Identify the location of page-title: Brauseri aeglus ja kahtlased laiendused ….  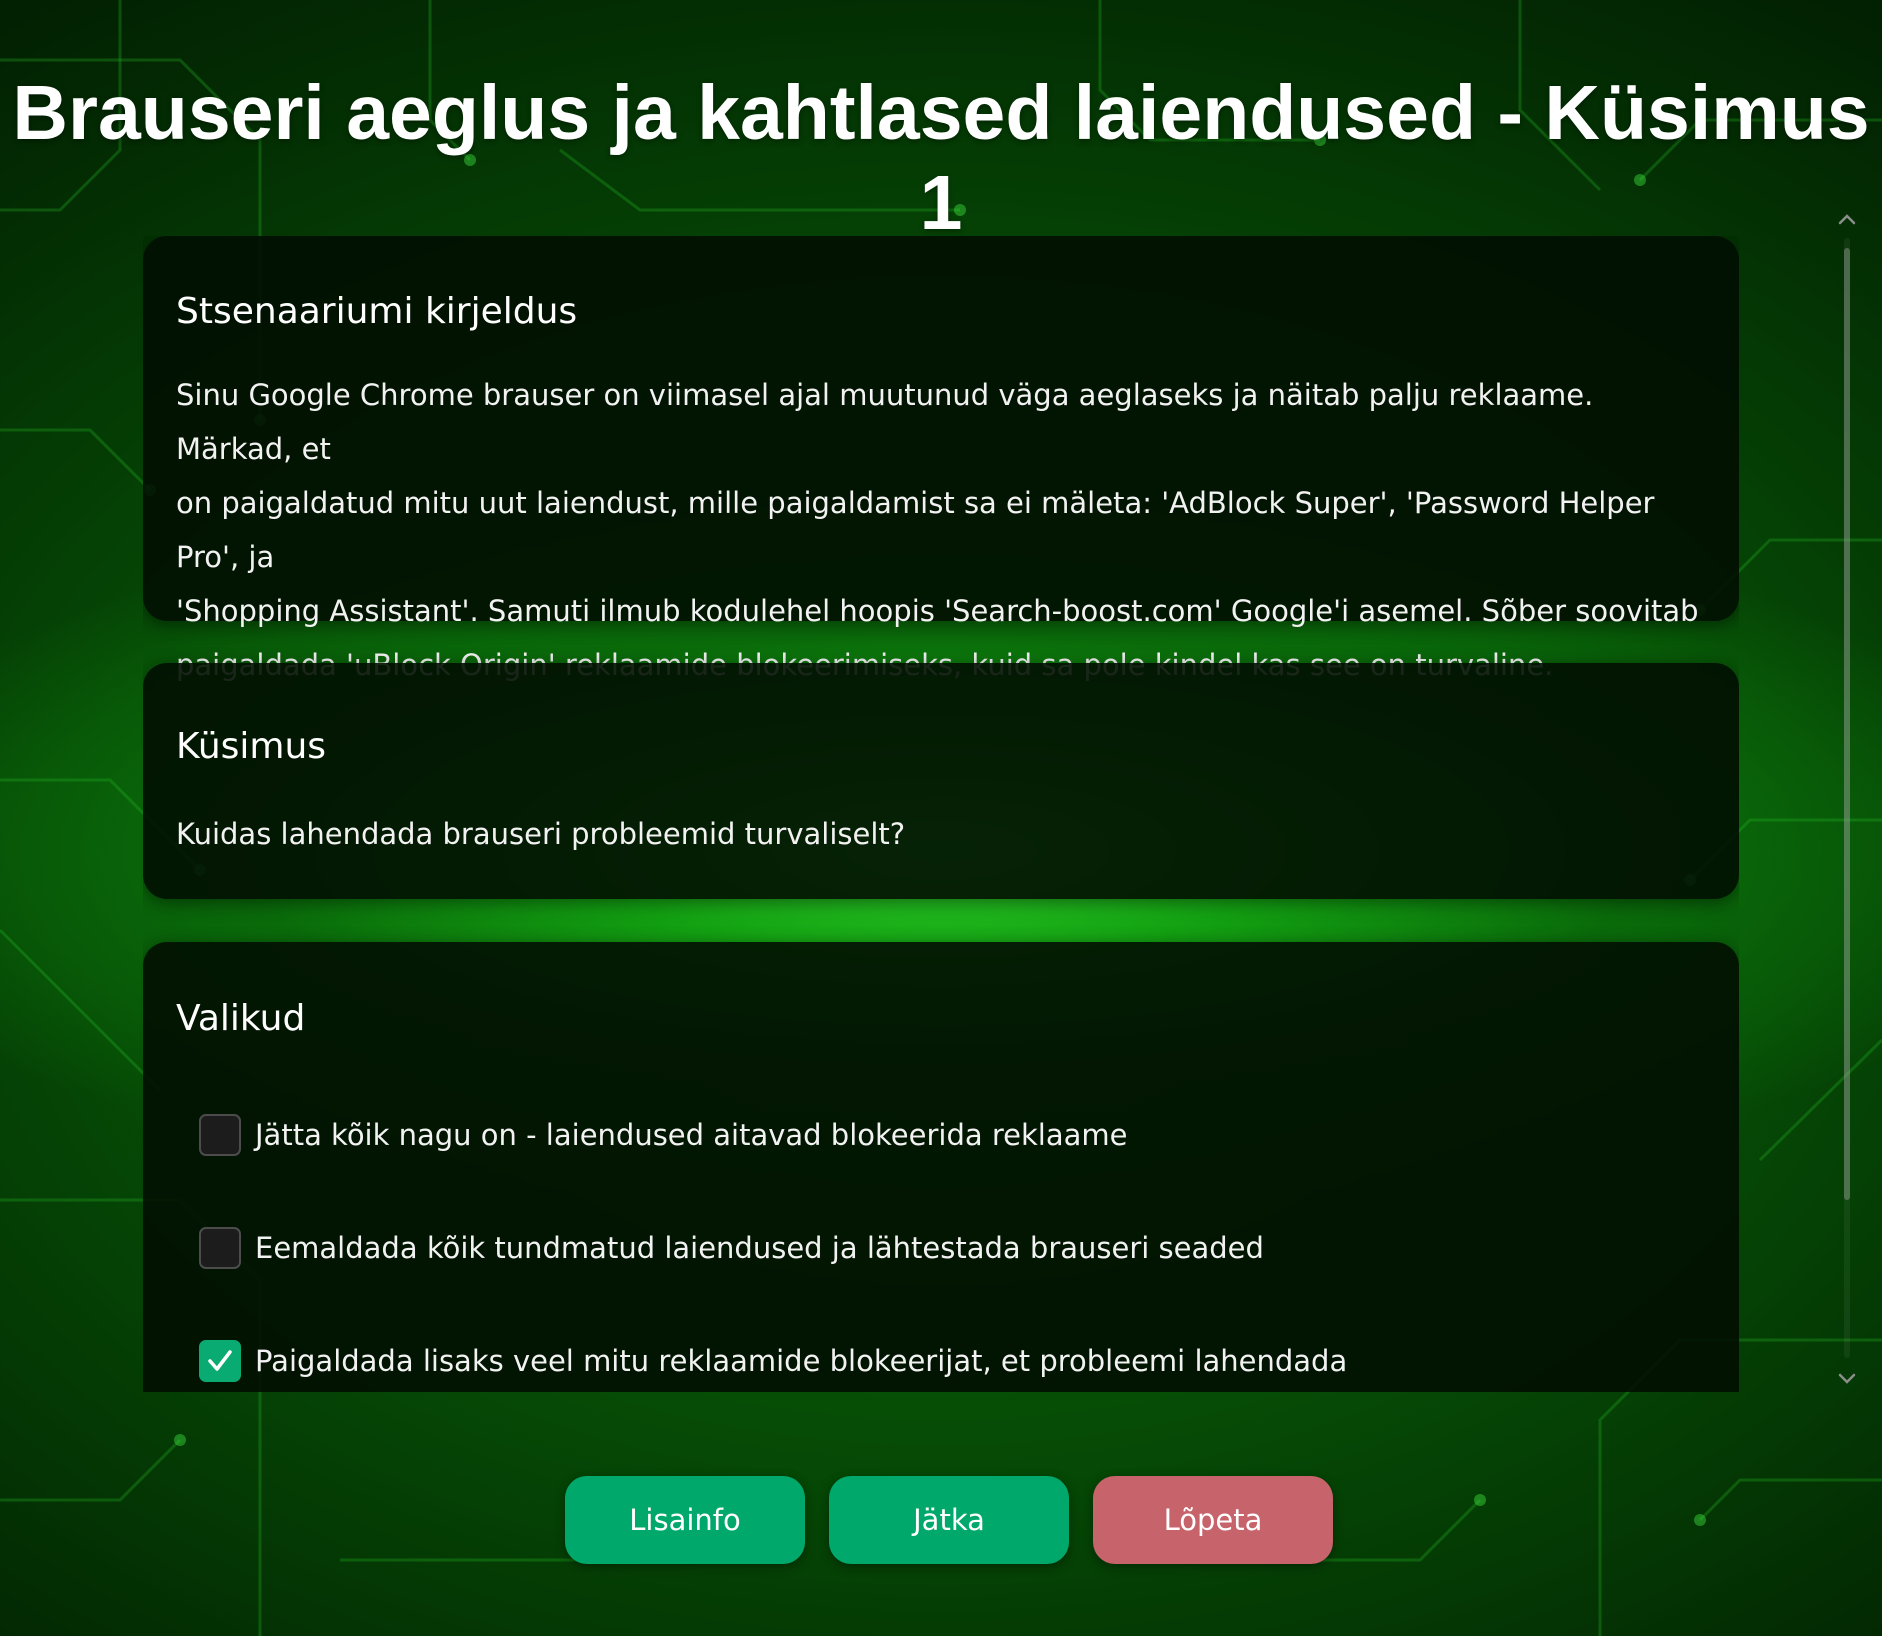
(941, 158).